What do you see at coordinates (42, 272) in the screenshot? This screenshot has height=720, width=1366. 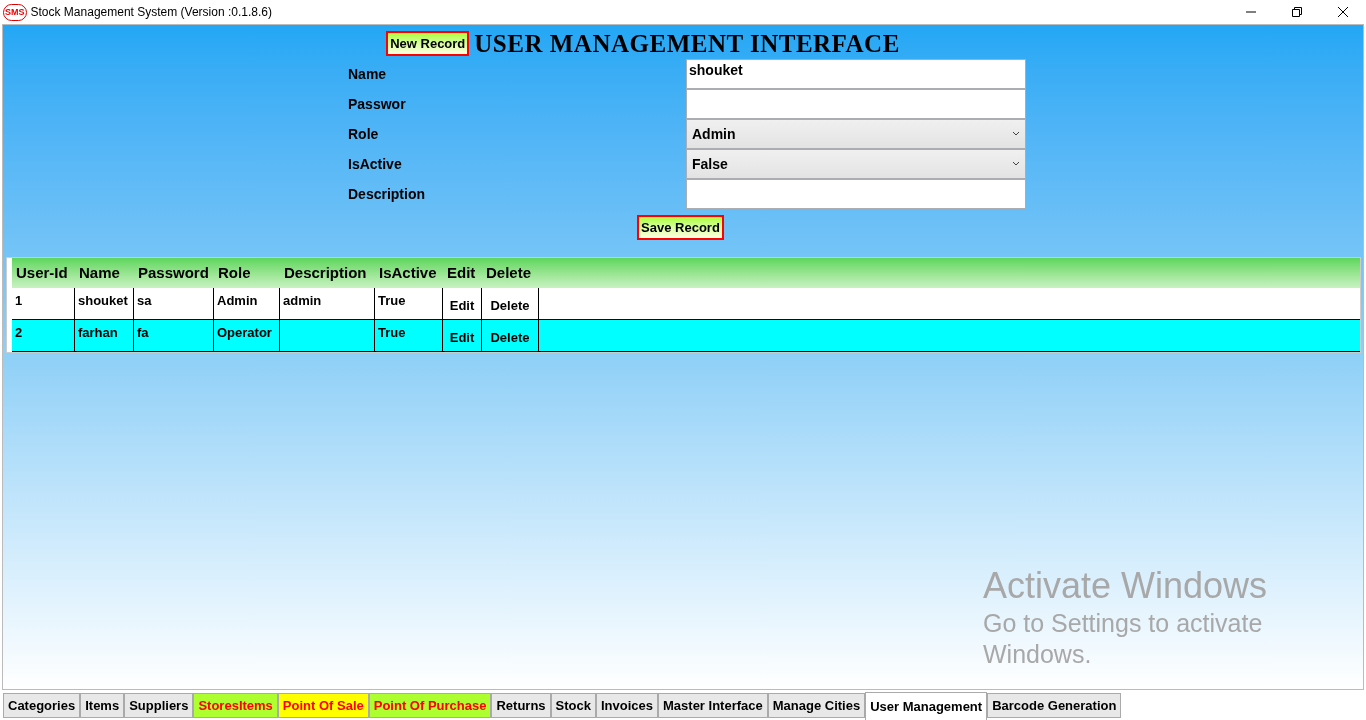 I see `column-header: User-Id` at bounding box center [42, 272].